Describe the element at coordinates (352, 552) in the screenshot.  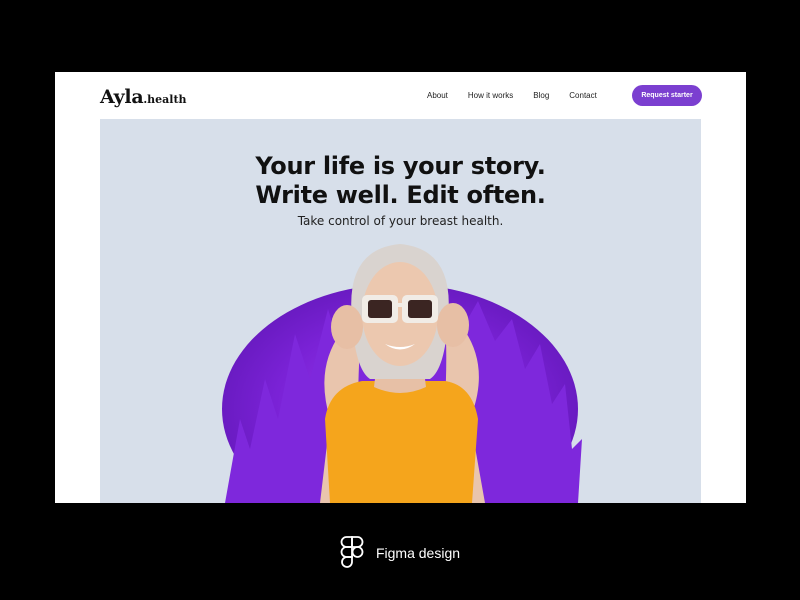
I see `figma-icon` at that location.